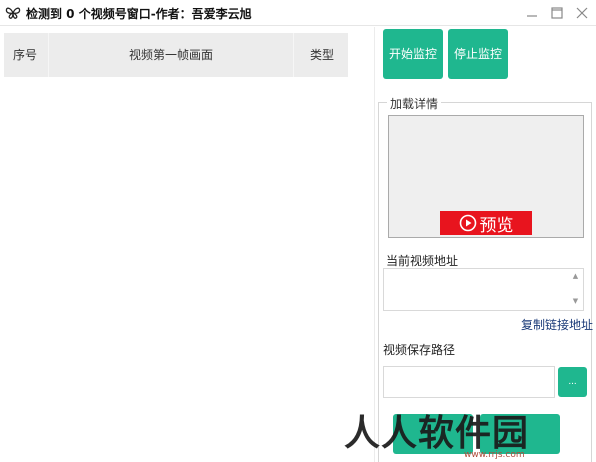 This screenshot has height=462, width=596. I want to click on watermark-url: www.rrjs.com, so click(494, 455).